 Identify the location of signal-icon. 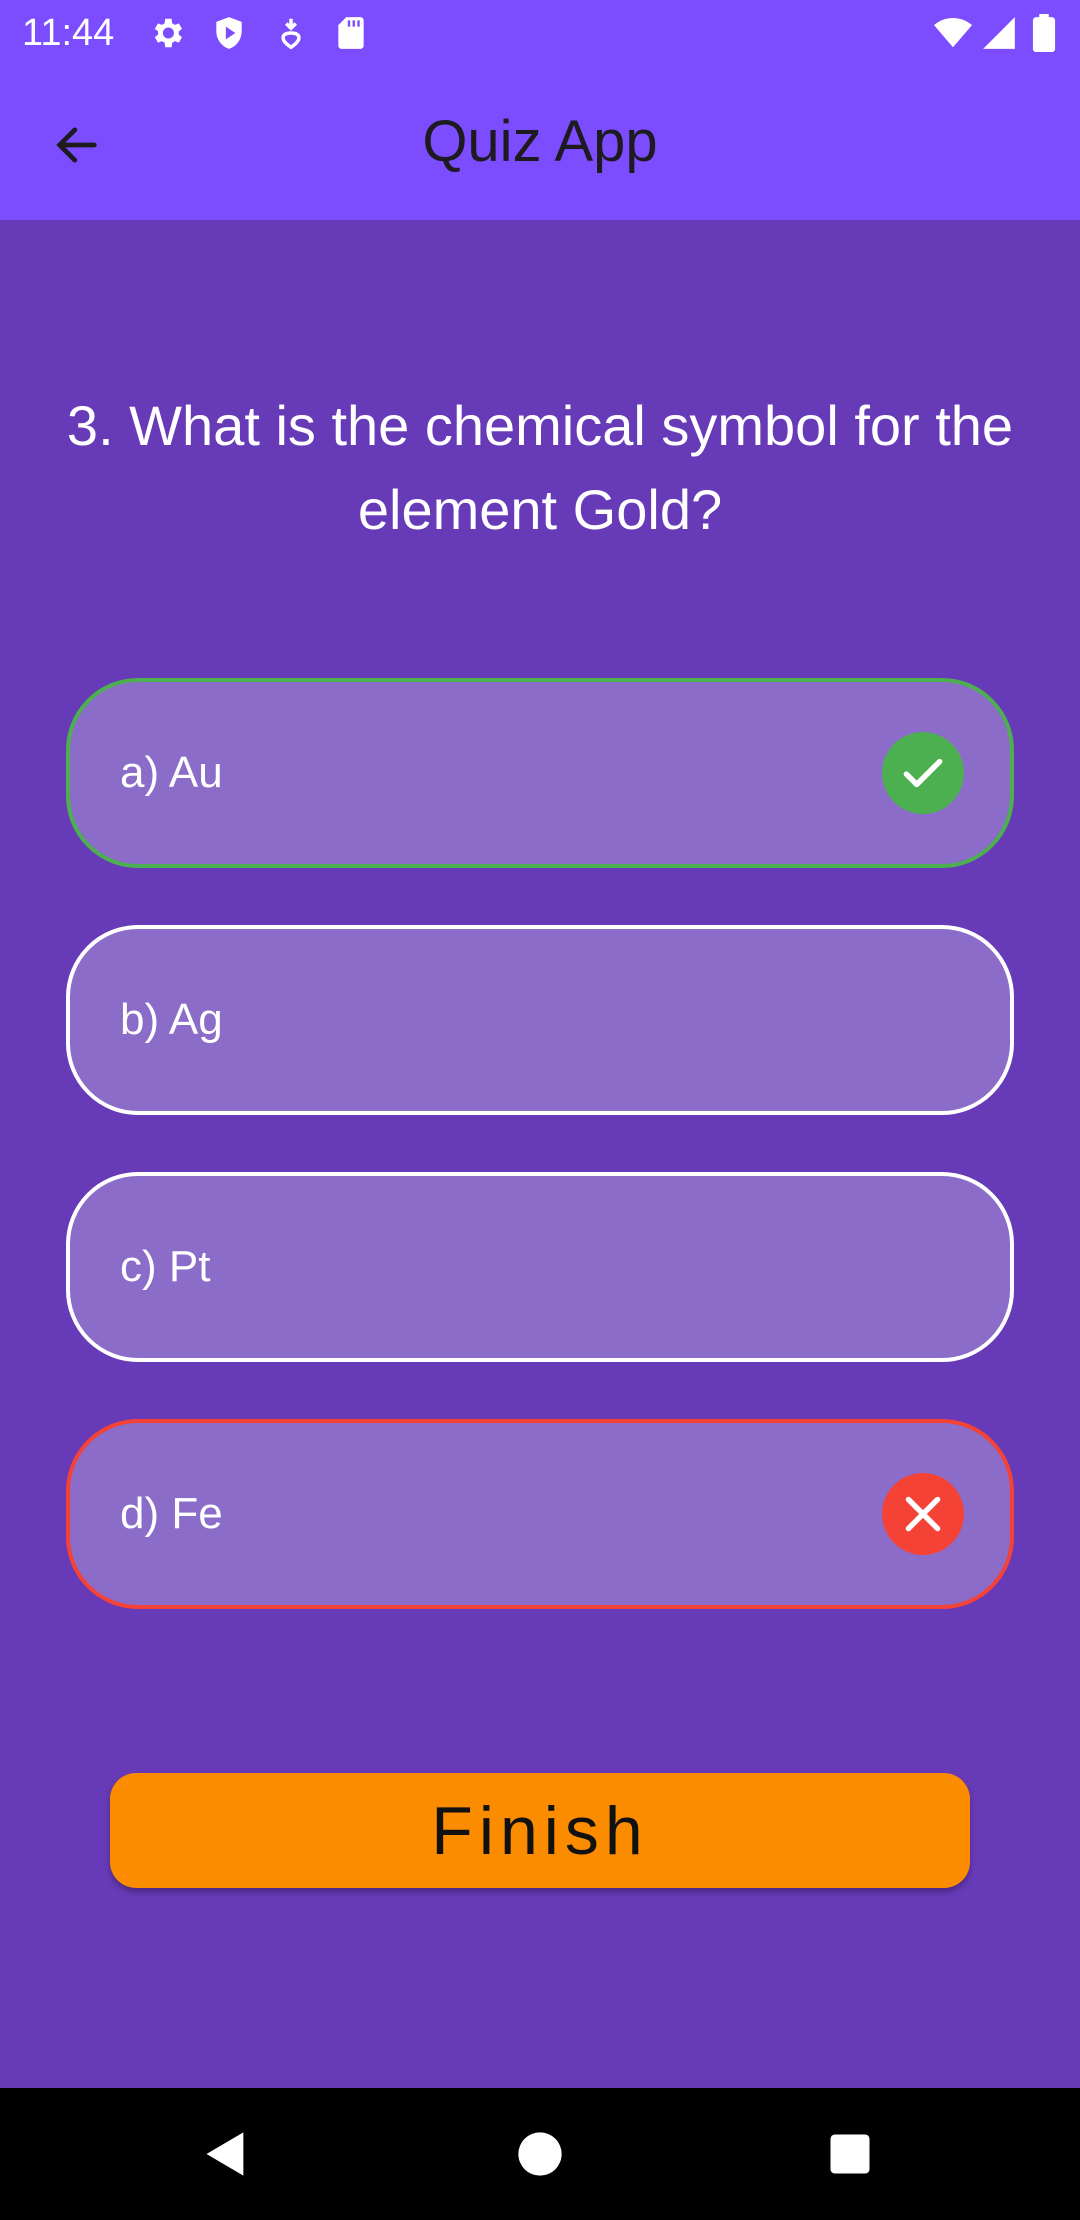
(999, 33).